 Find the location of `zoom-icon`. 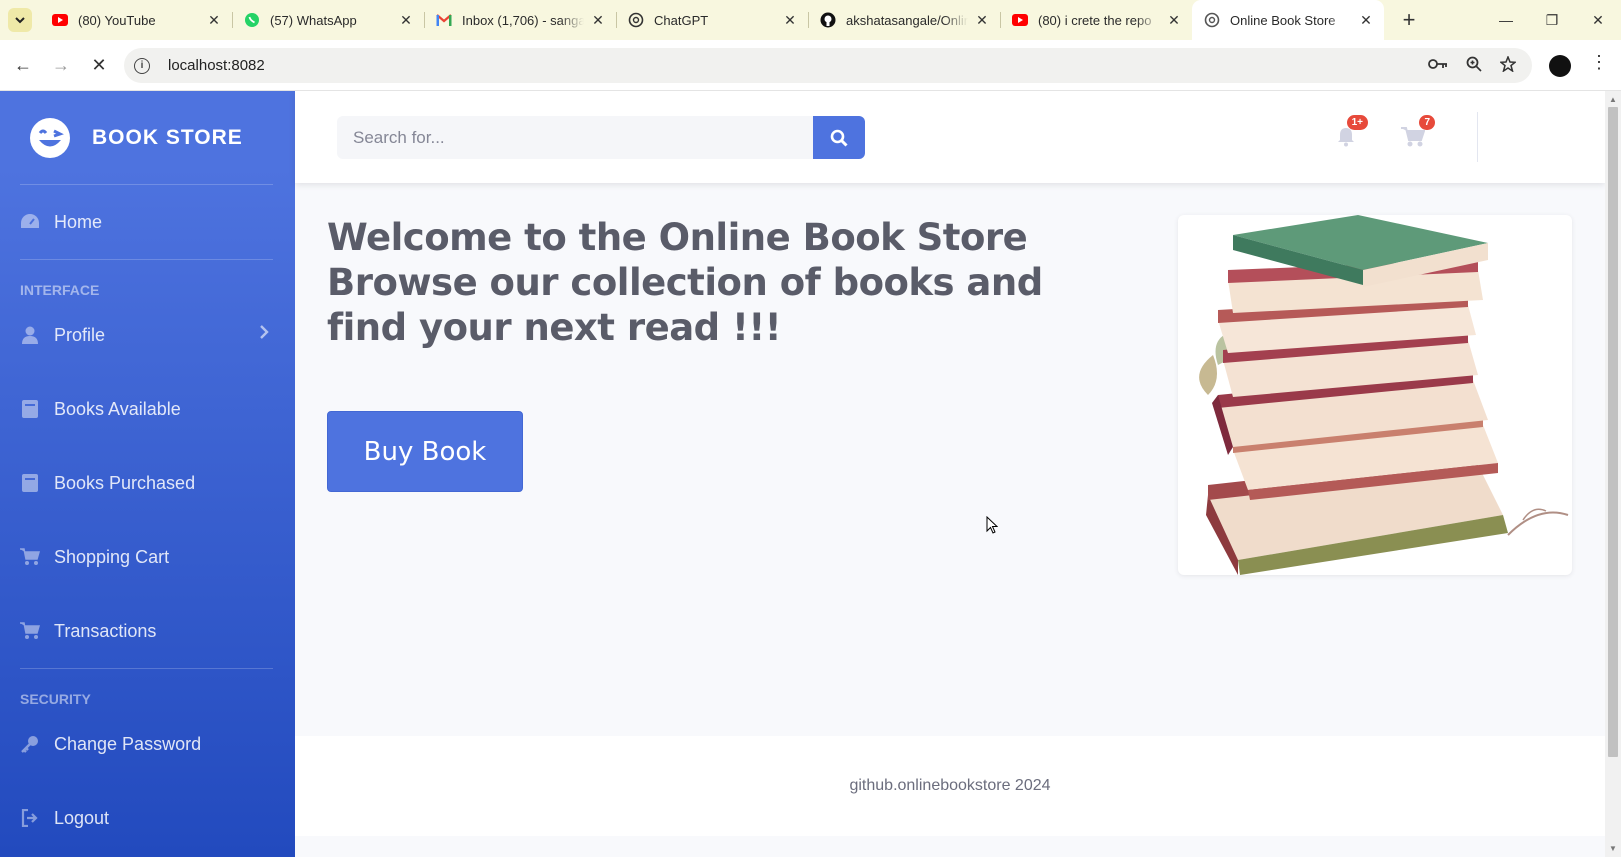

zoom-icon is located at coordinates (1474, 66).